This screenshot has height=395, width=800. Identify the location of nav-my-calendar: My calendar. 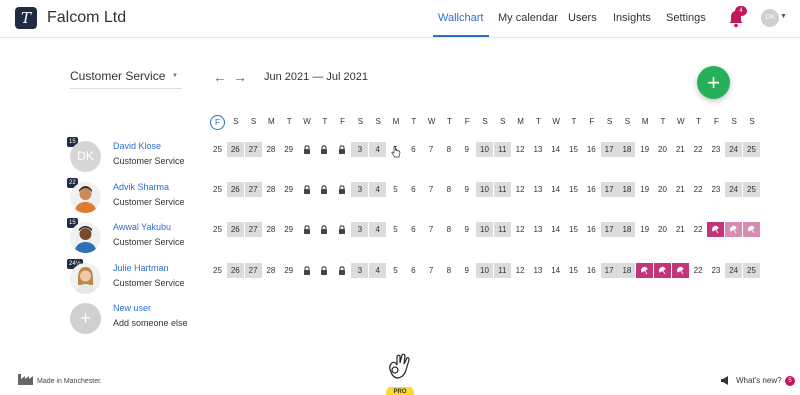
(528, 18).